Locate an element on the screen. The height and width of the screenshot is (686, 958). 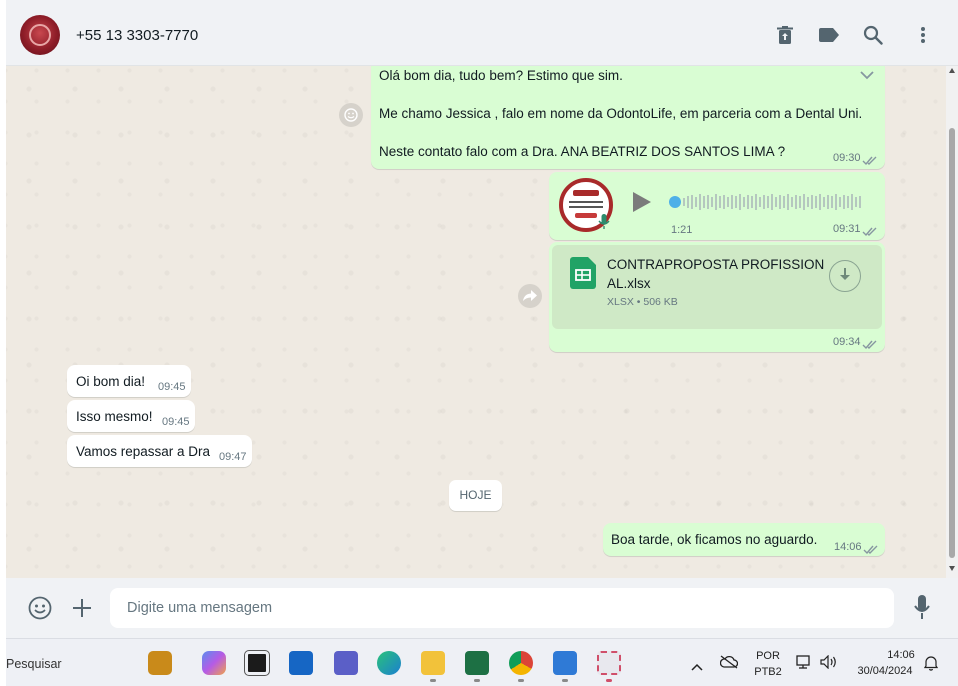
message-time: 09:34 is located at coordinates (847, 342).